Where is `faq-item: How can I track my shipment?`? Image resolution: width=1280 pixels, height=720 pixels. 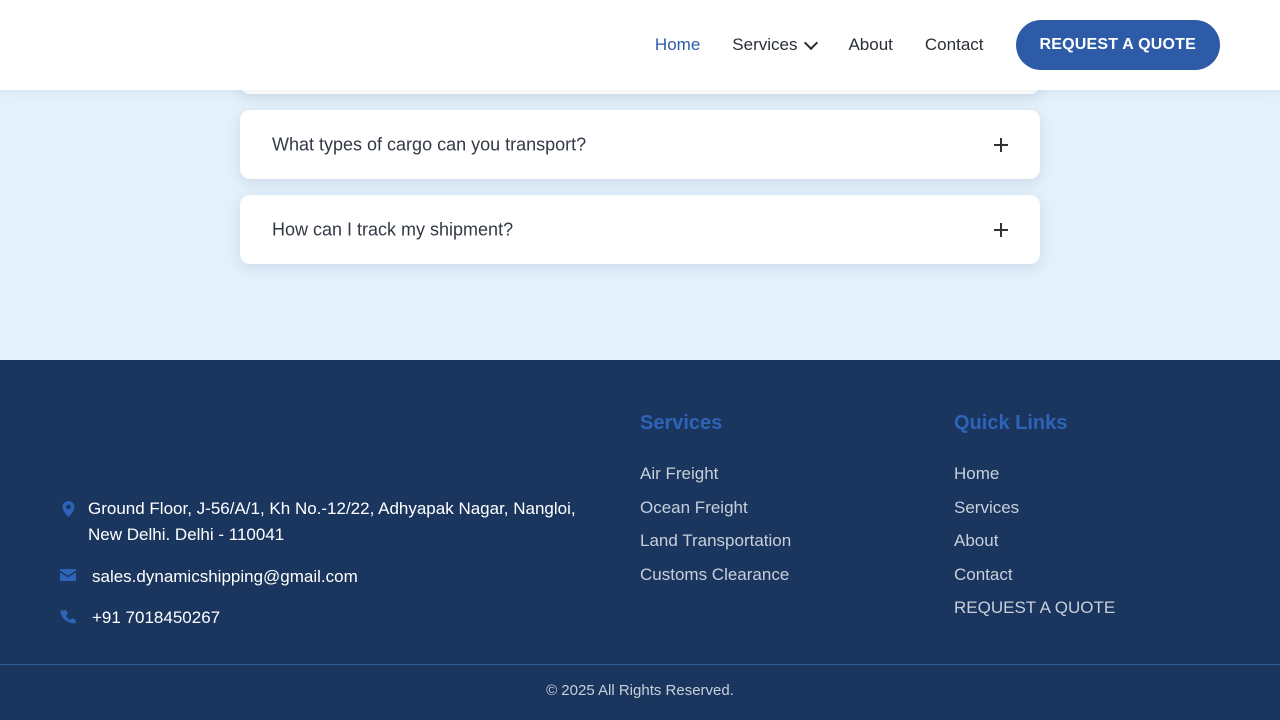
faq-item: How can I track my shipment? is located at coordinates (640, 229).